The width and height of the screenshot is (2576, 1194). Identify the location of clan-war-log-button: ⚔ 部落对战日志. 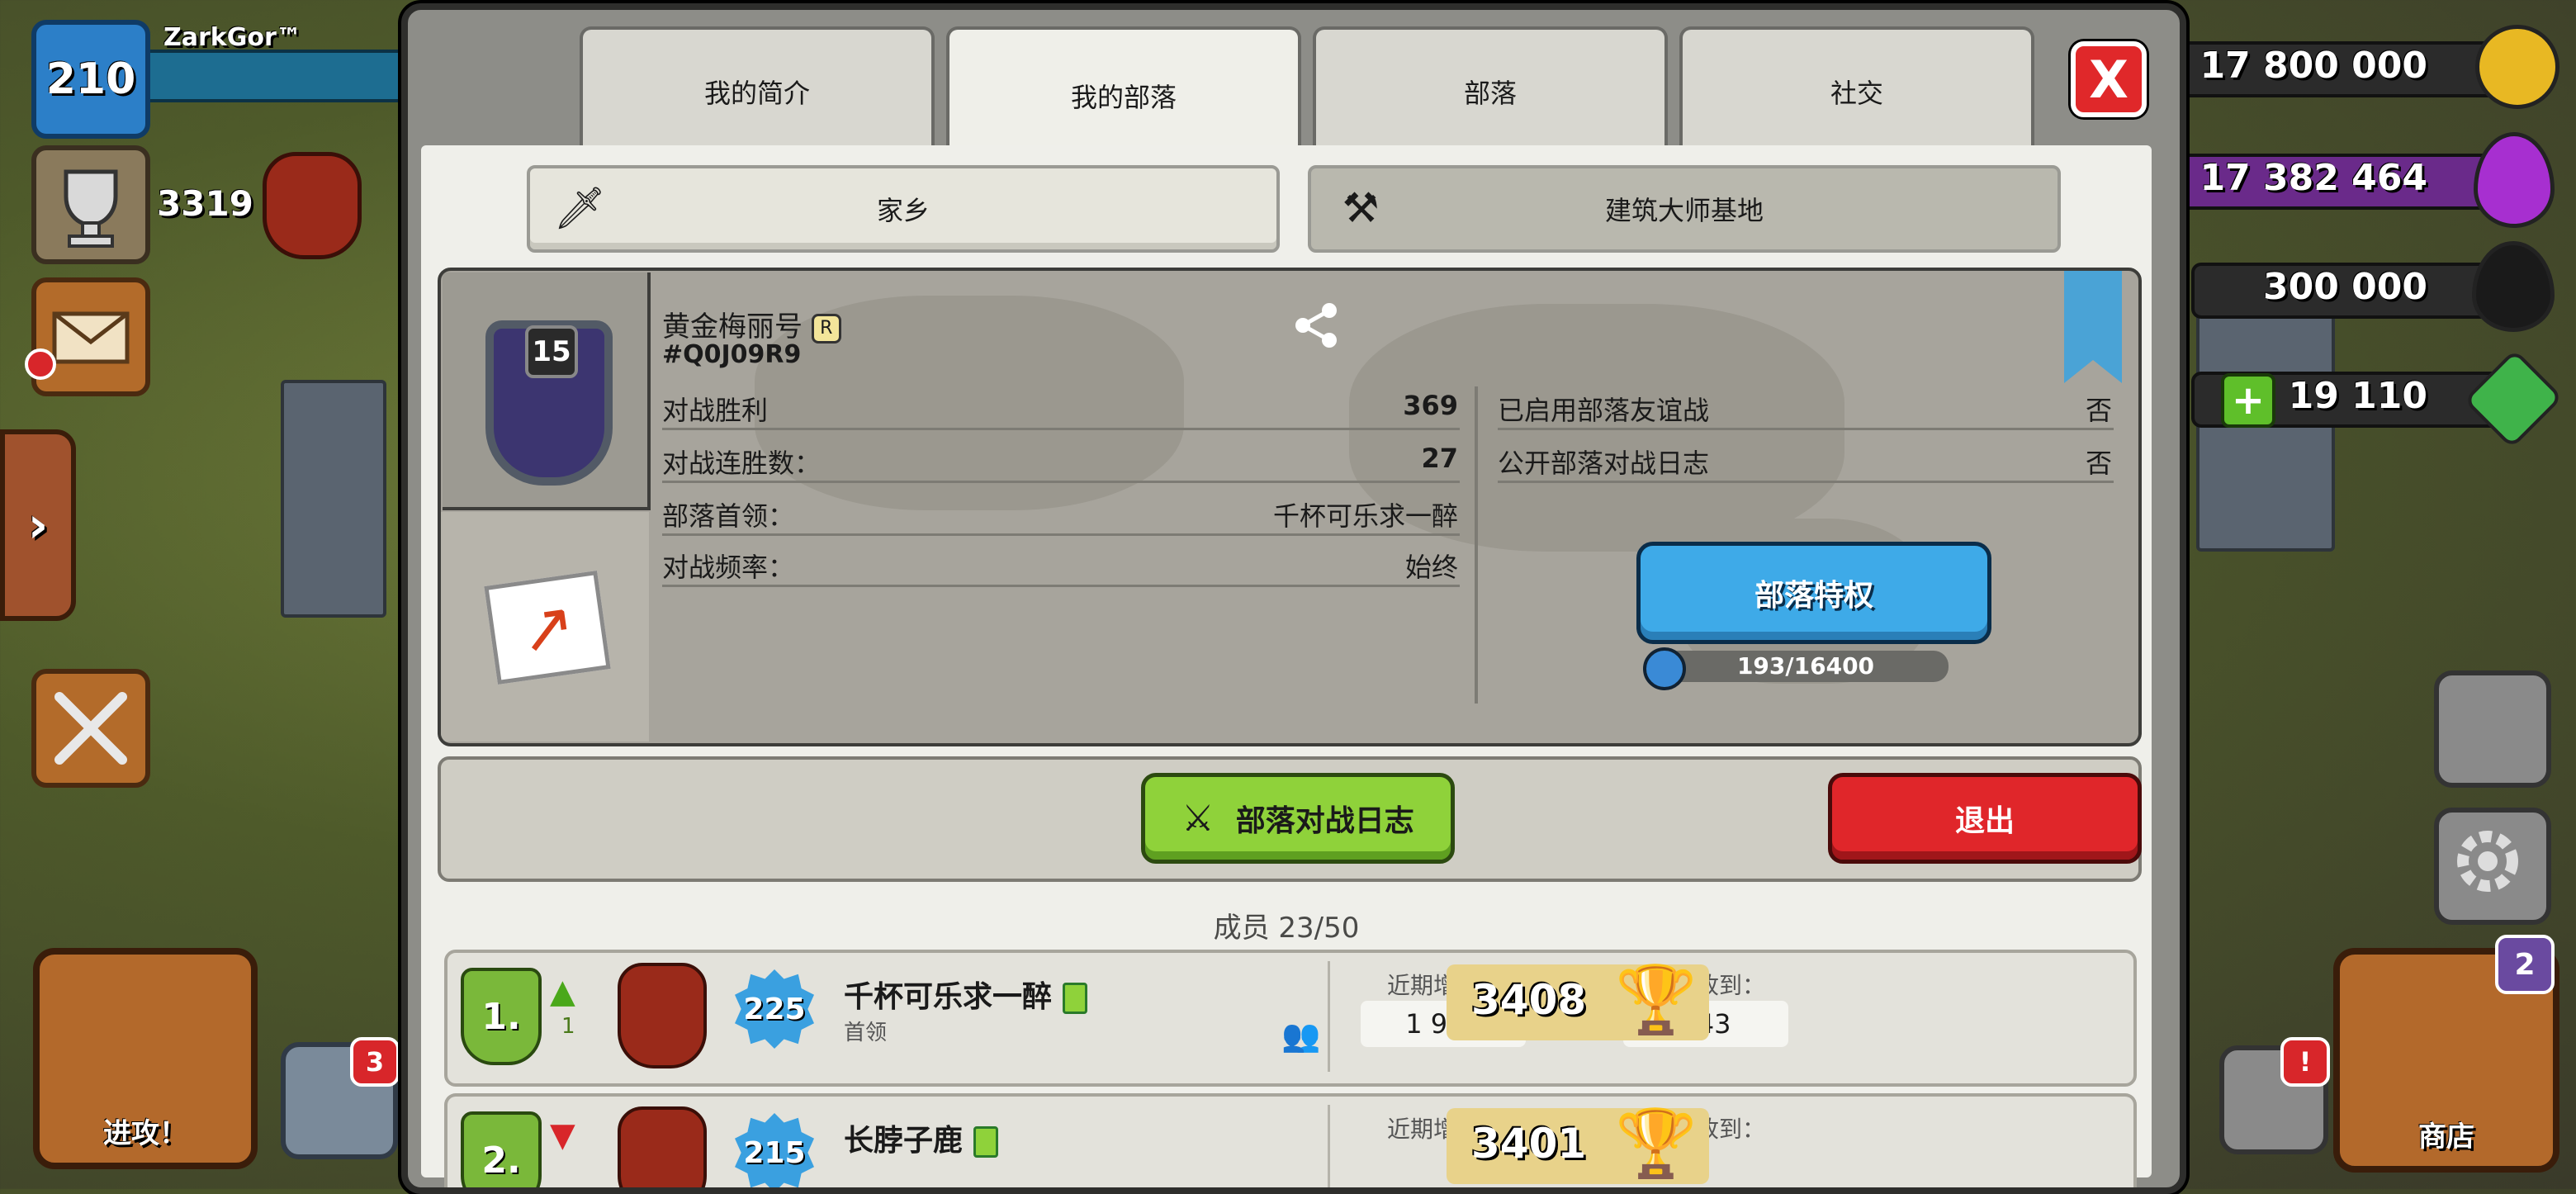
(1298, 818).